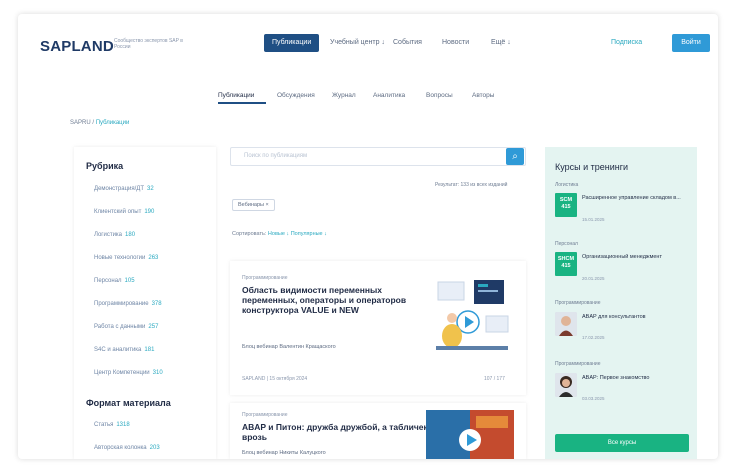 This screenshot has height=469, width=730. What do you see at coordinates (284, 453) in the screenshot?
I see `card-author: Блоц вебинар Никиты Калуцкого` at bounding box center [284, 453].